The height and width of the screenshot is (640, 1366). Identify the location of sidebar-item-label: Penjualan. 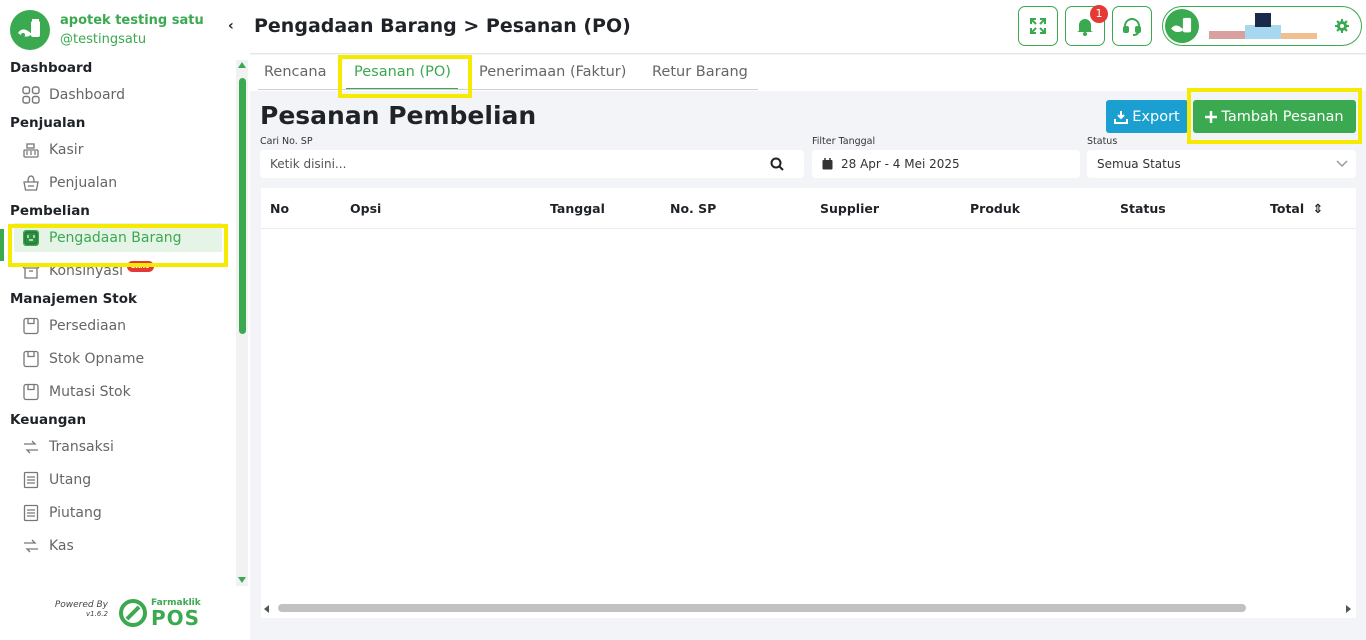
(83, 182).